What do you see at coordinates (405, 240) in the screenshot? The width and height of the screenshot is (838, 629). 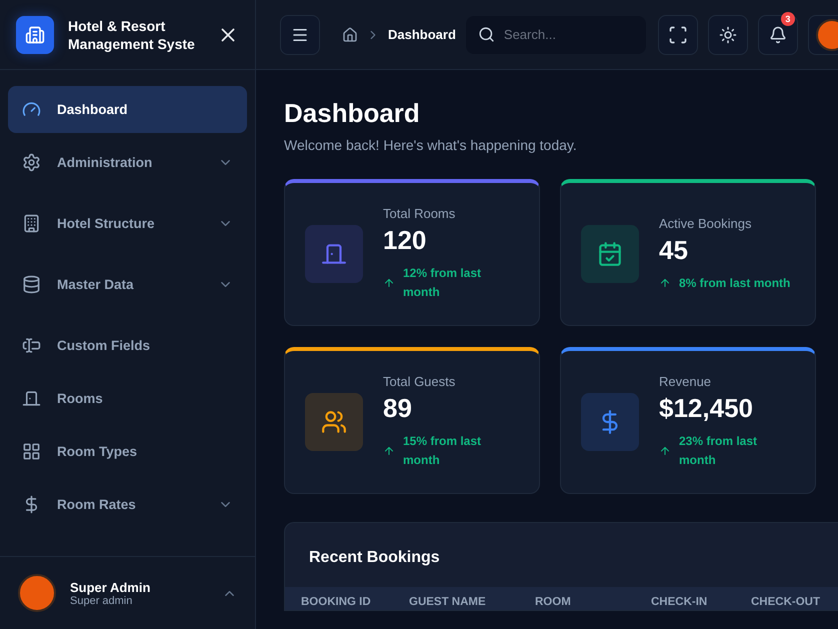 I see `stat-value: 120` at bounding box center [405, 240].